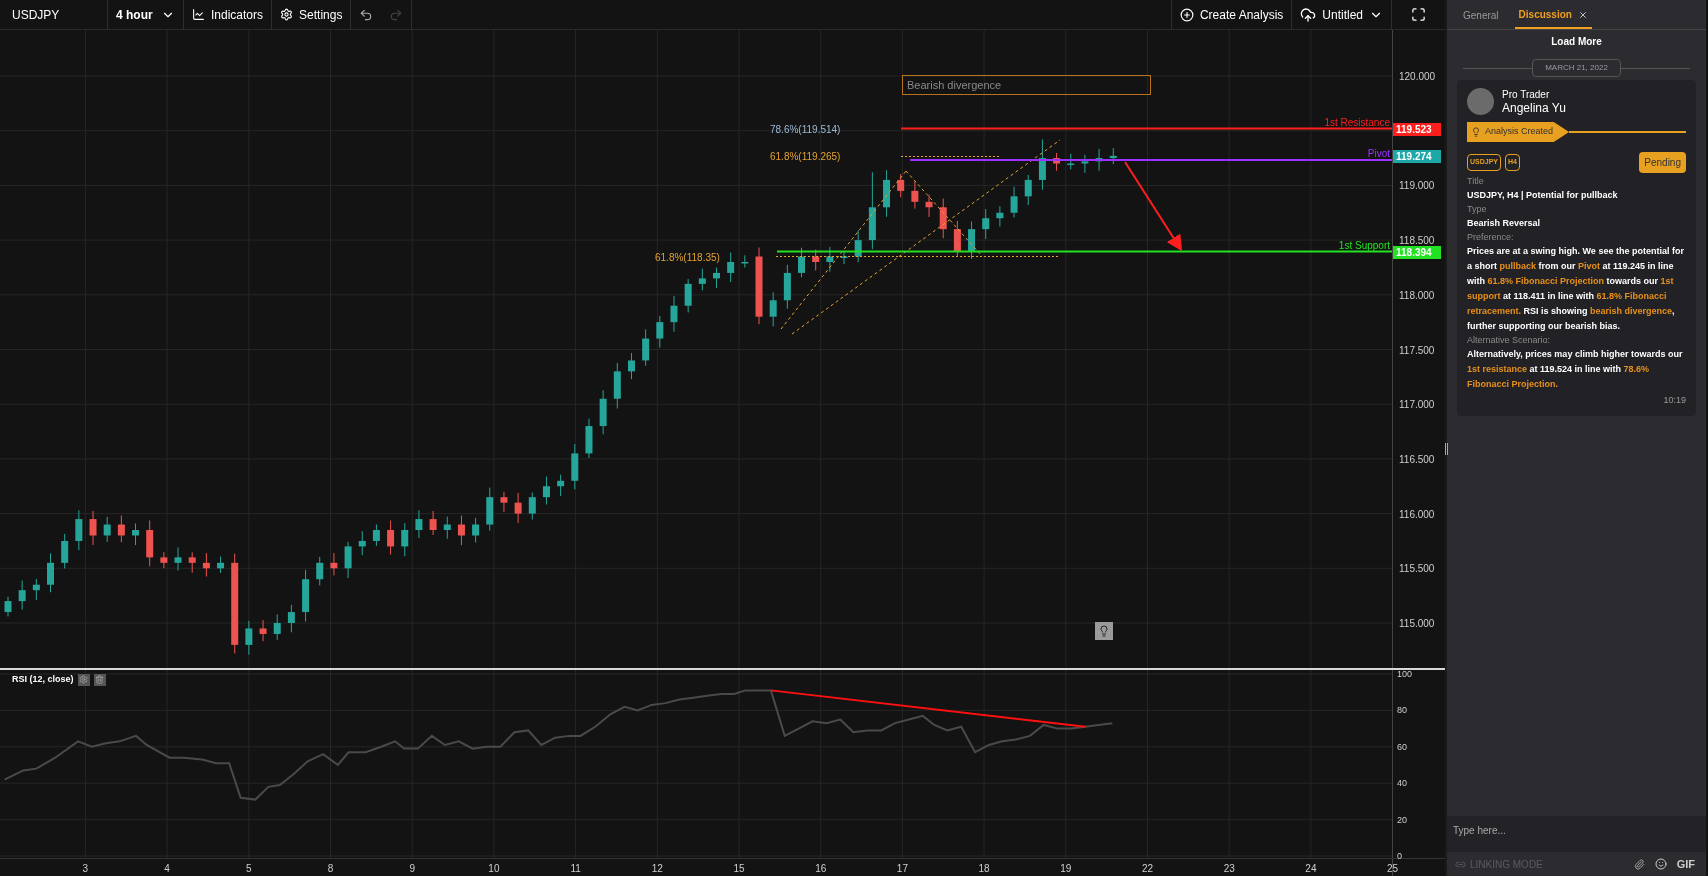  Describe the element at coordinates (1481, 15) in the screenshot. I see `panel-tab: General` at that location.